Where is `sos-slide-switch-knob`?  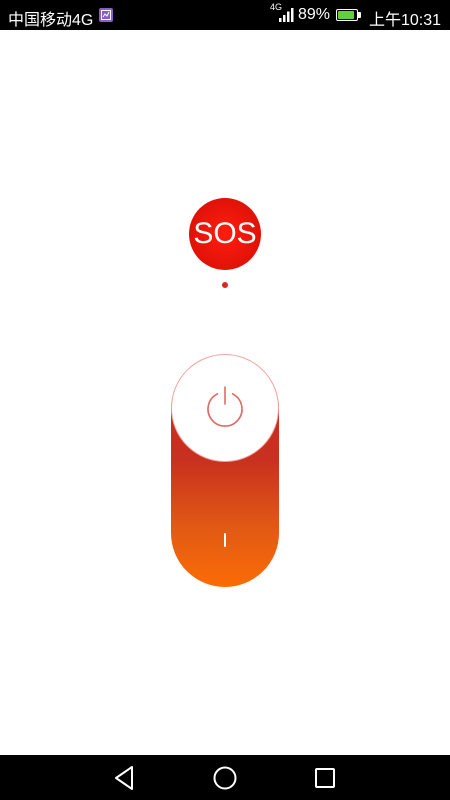
sos-slide-switch-knob is located at coordinates (225, 408).